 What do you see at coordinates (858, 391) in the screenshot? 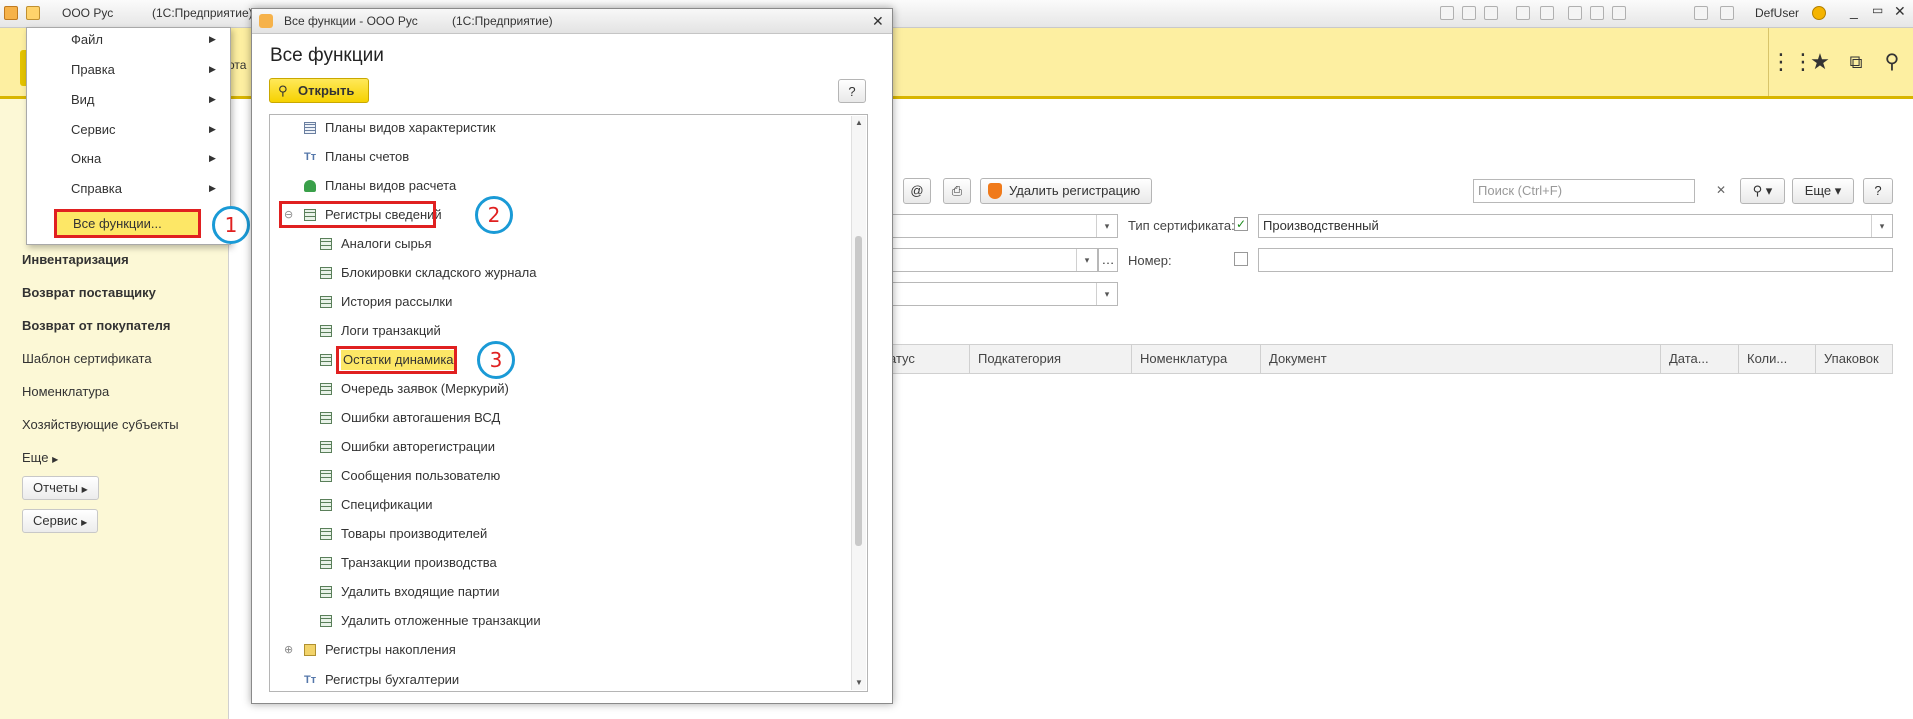
I see `scroll-thumb` at bounding box center [858, 391].